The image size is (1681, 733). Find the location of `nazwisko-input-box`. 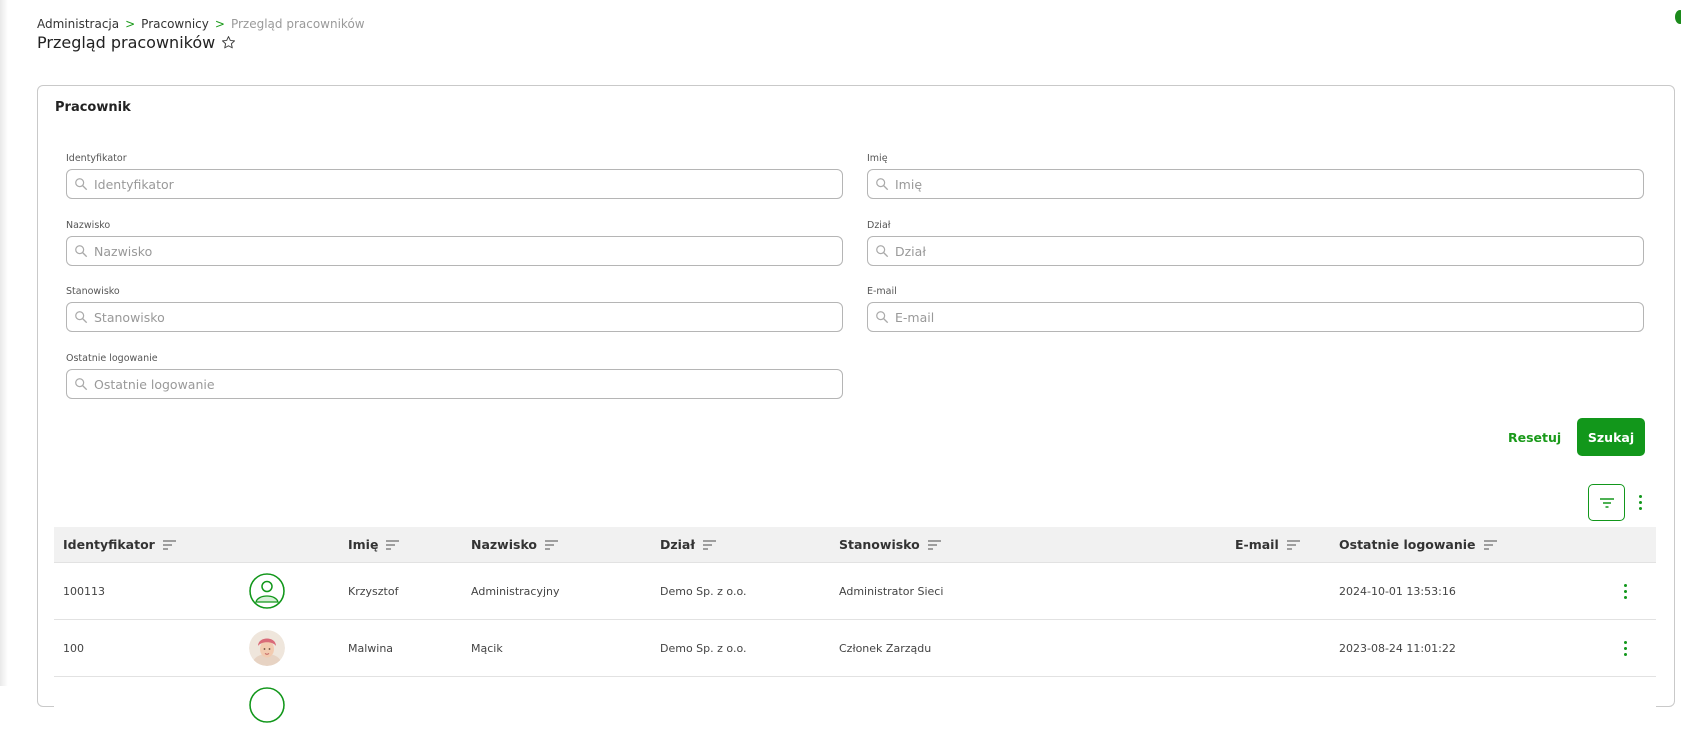

nazwisko-input-box is located at coordinates (454, 251).